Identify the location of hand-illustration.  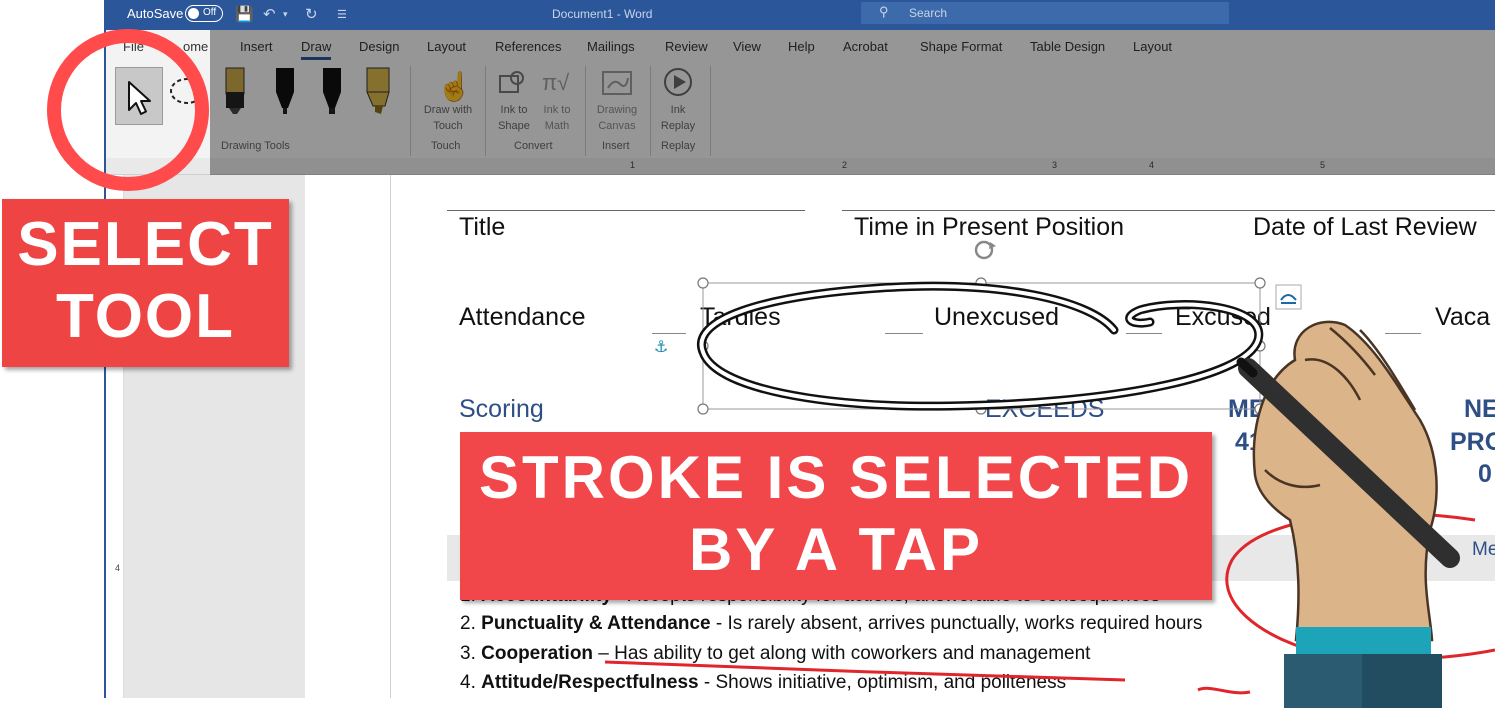
(1348, 514).